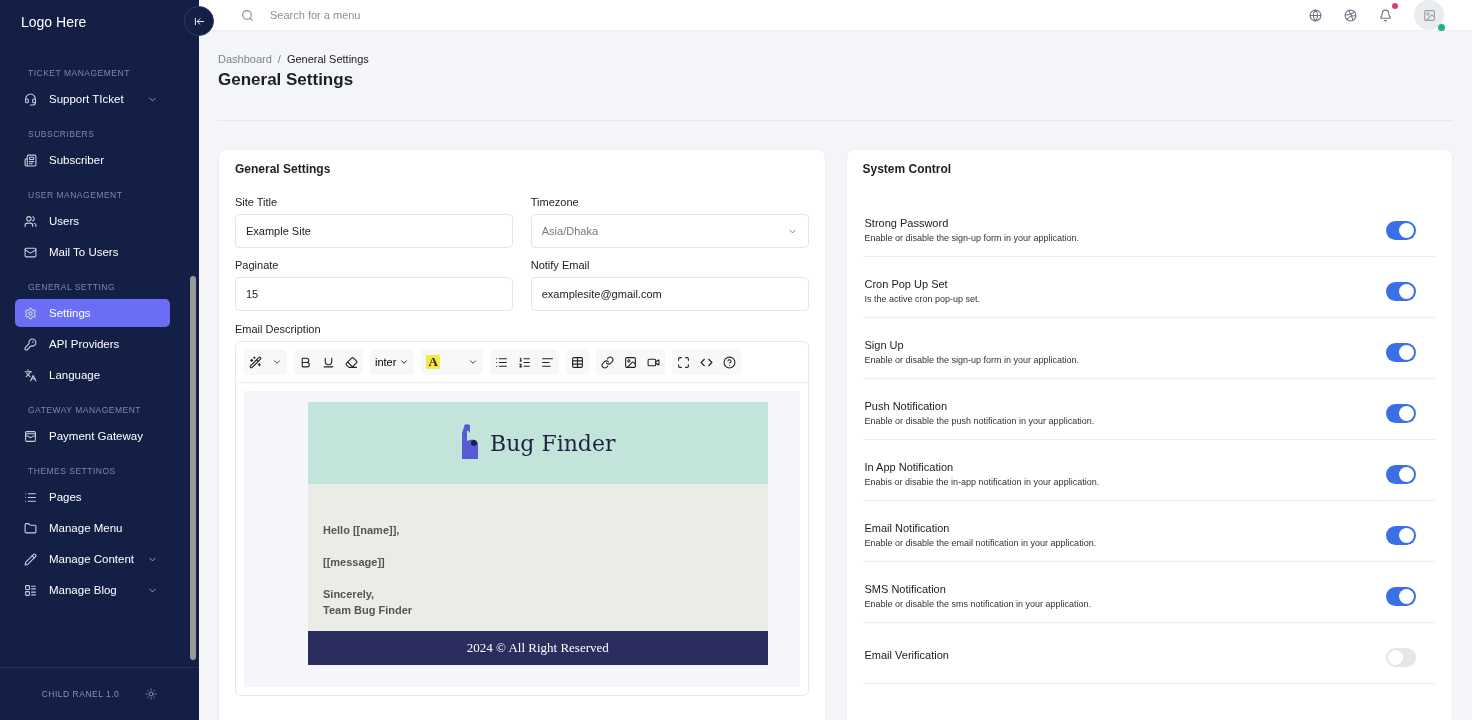  Describe the element at coordinates (560, 265) in the screenshot. I see `field-label: Notify Email` at that location.